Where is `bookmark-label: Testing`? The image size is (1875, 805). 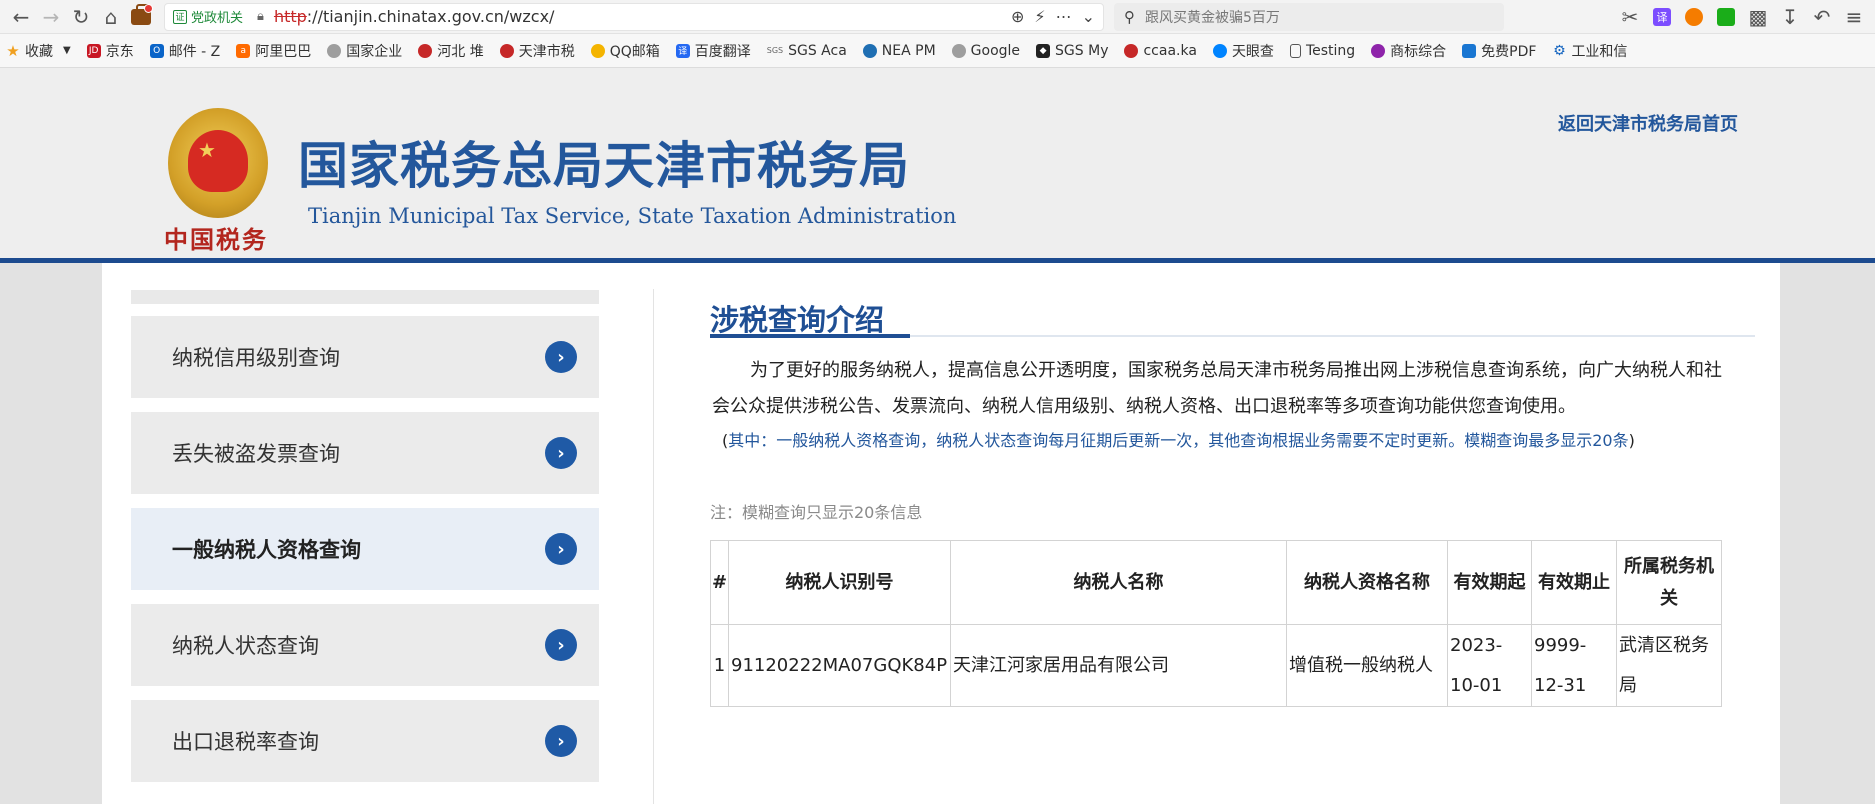 bookmark-label: Testing is located at coordinates (1330, 50).